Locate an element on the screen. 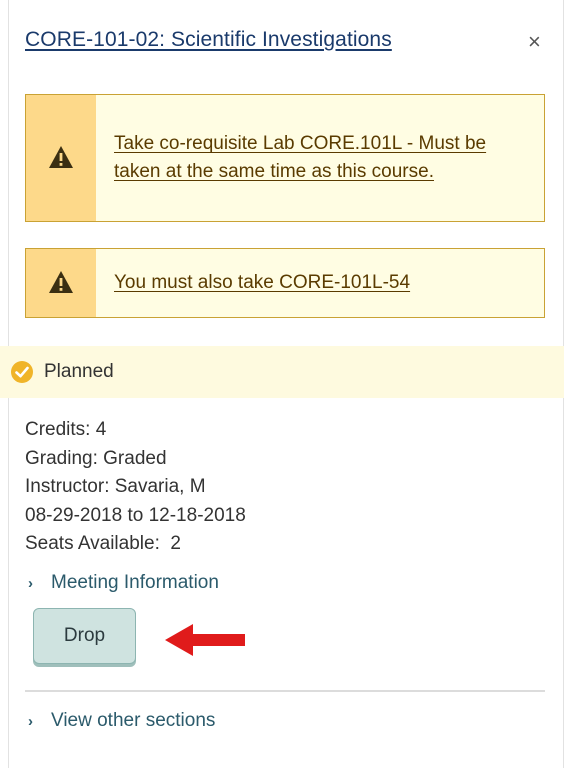 The height and width of the screenshot is (768, 572). view-other-sections-label: View other sections is located at coordinates (133, 720).